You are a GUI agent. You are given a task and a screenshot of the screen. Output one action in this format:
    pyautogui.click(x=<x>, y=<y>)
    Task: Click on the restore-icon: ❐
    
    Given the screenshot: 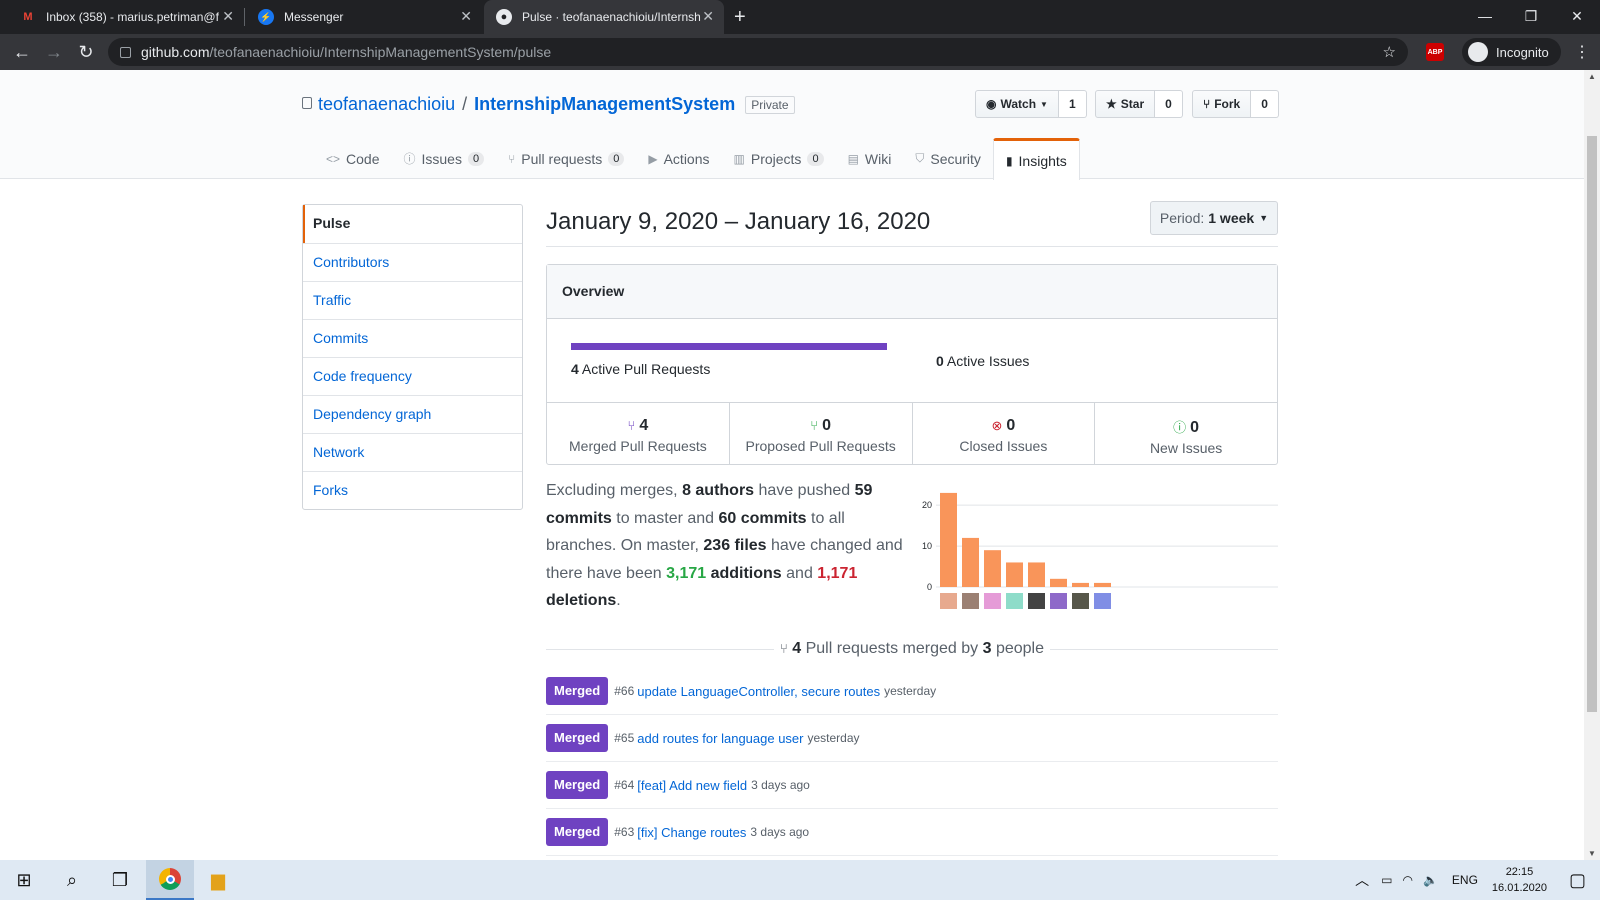 What is the action you would take?
    pyautogui.click(x=1531, y=16)
    